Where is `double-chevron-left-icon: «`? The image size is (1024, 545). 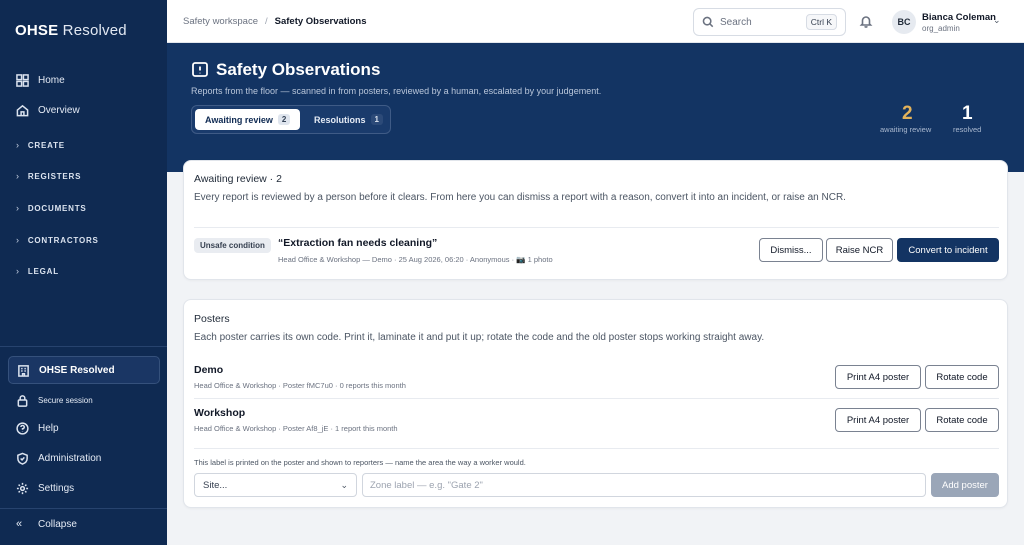
double-chevron-left-icon: « is located at coordinates (19, 524).